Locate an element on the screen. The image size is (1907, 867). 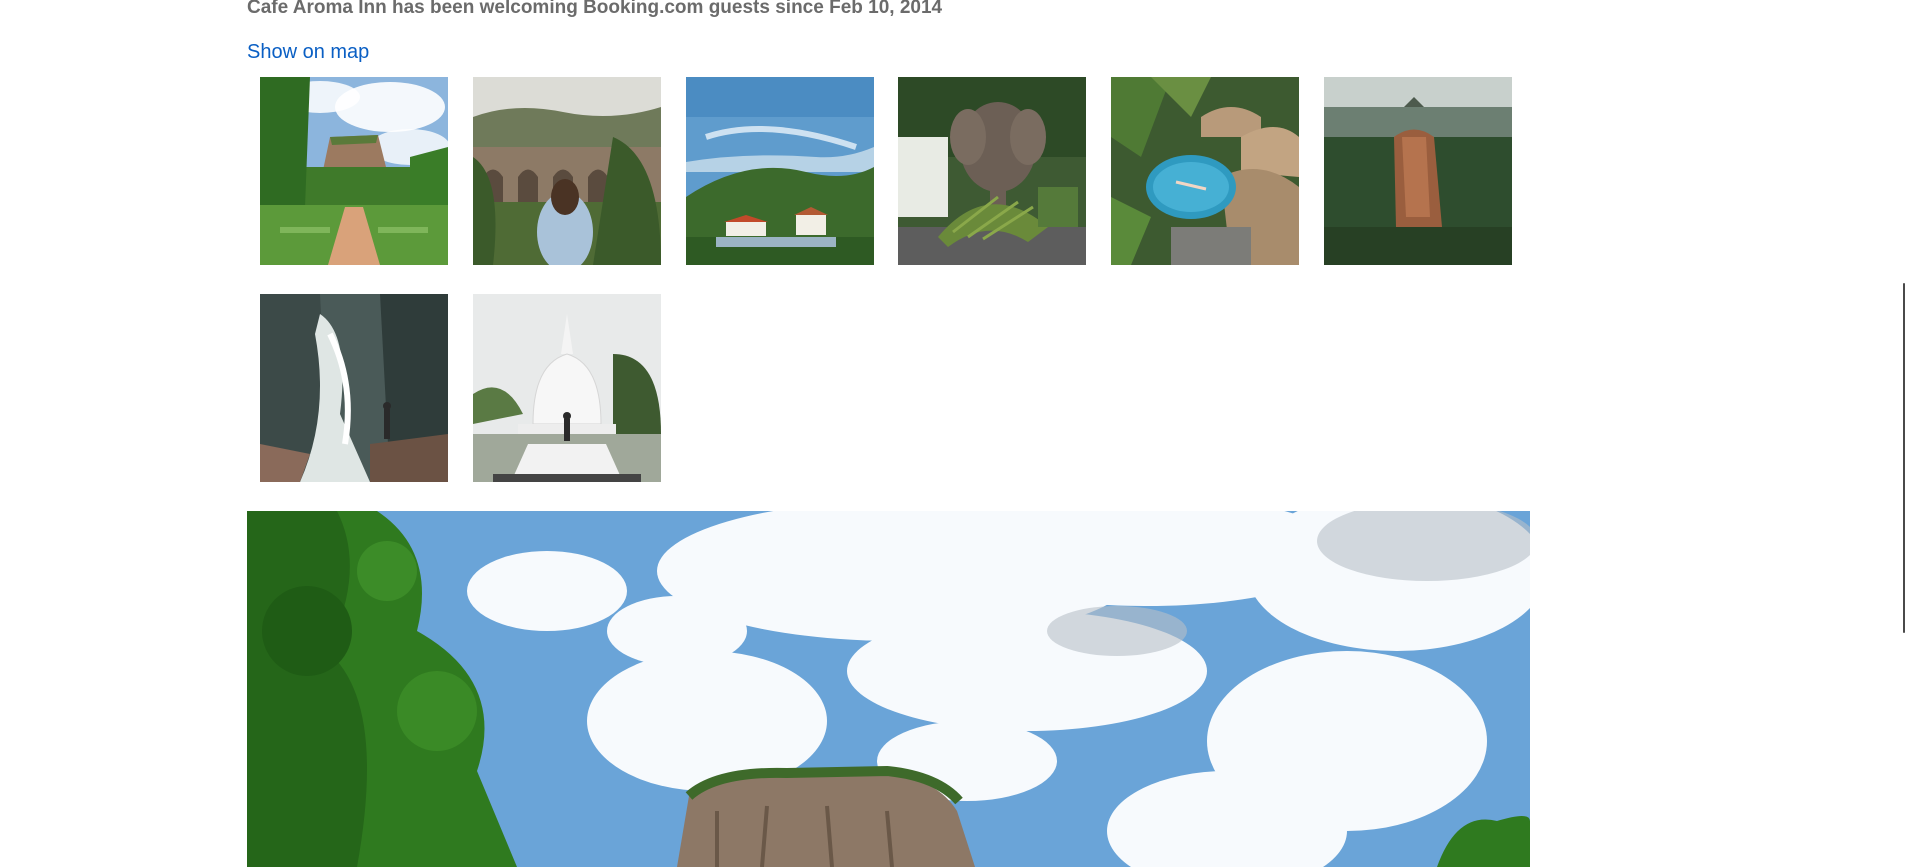
gallery-photo-white-stupa is located at coordinates (567, 388).